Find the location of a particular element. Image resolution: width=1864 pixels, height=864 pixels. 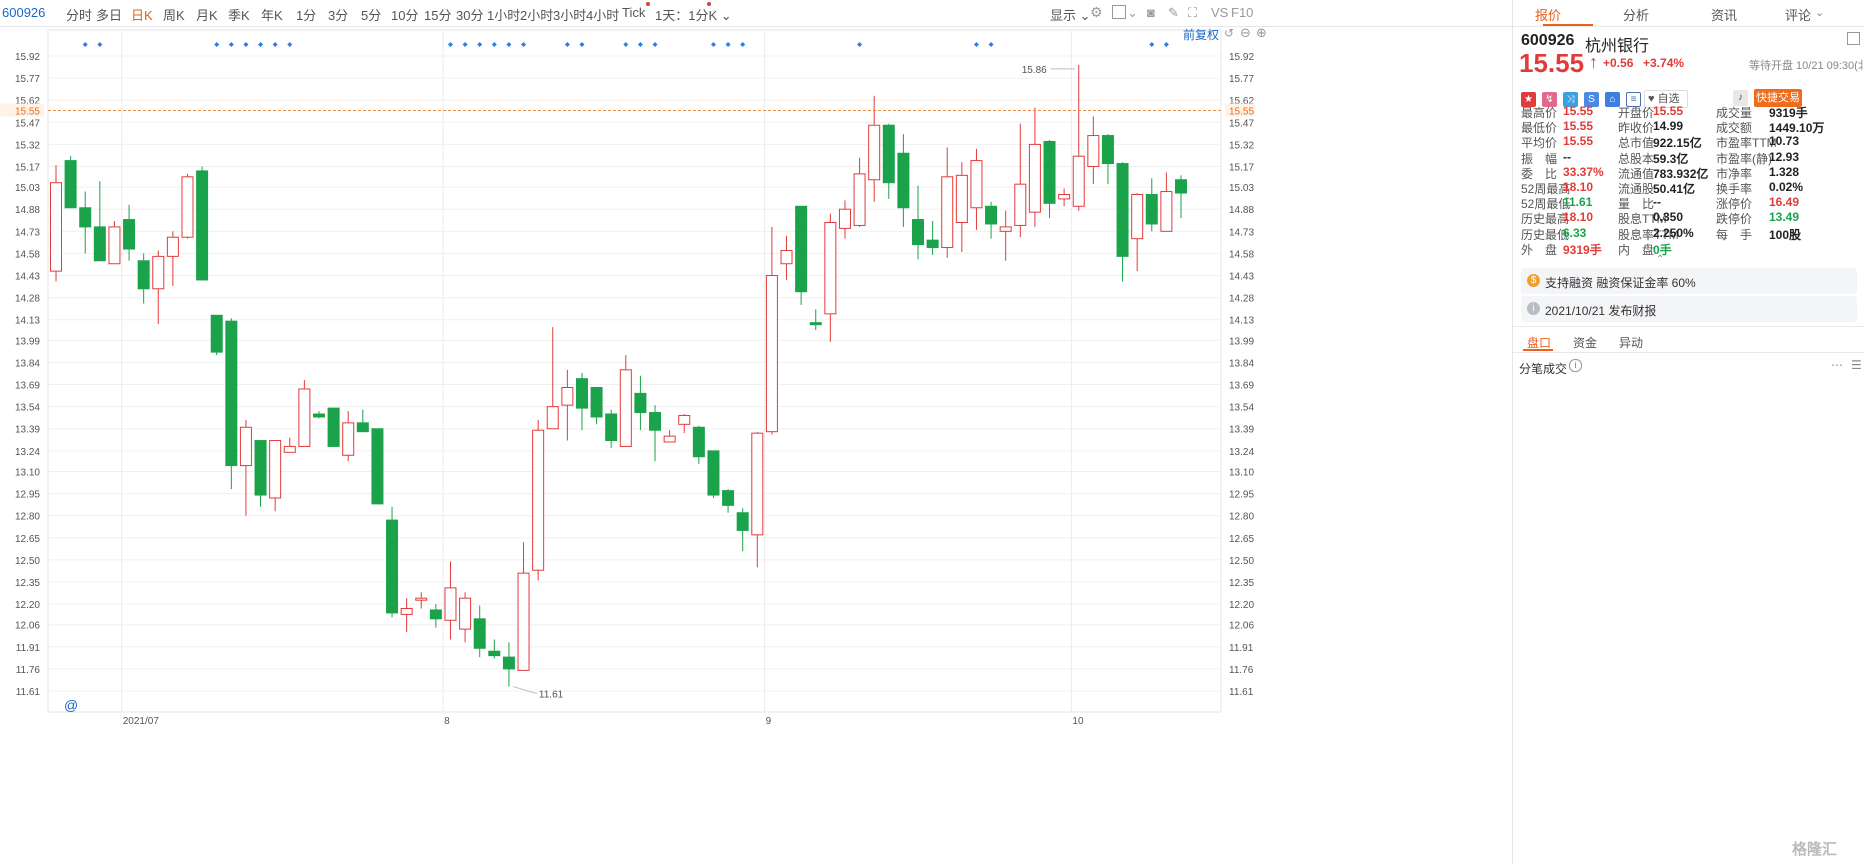

settings-gear-icon: ⚙ is located at coordinates (1096, 12).